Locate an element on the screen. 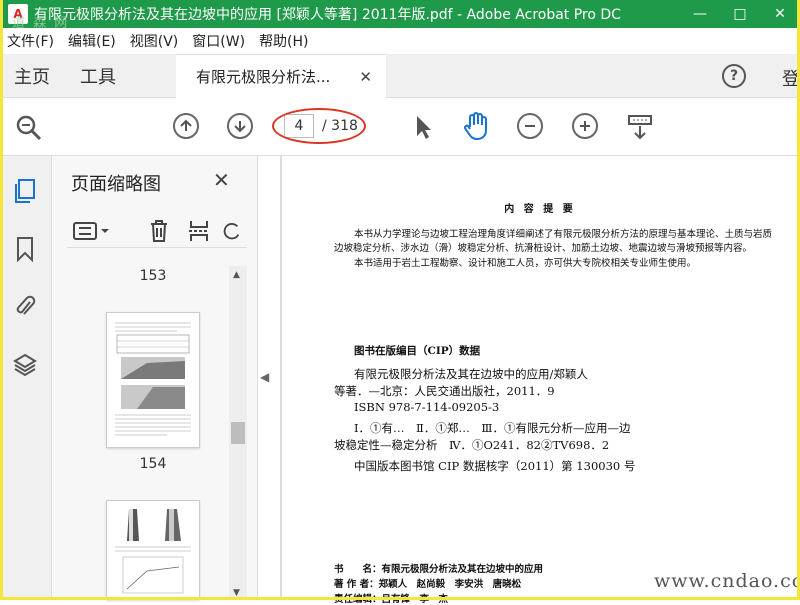  tab-tools: 工具 is located at coordinates (98, 76).